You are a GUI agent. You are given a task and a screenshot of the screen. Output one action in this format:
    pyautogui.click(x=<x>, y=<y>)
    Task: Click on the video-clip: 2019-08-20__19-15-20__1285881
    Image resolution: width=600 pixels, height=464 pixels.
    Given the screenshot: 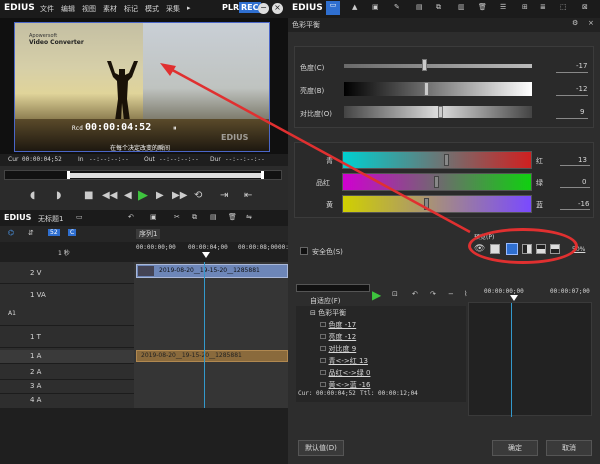 What is the action you would take?
    pyautogui.click(x=212, y=271)
    